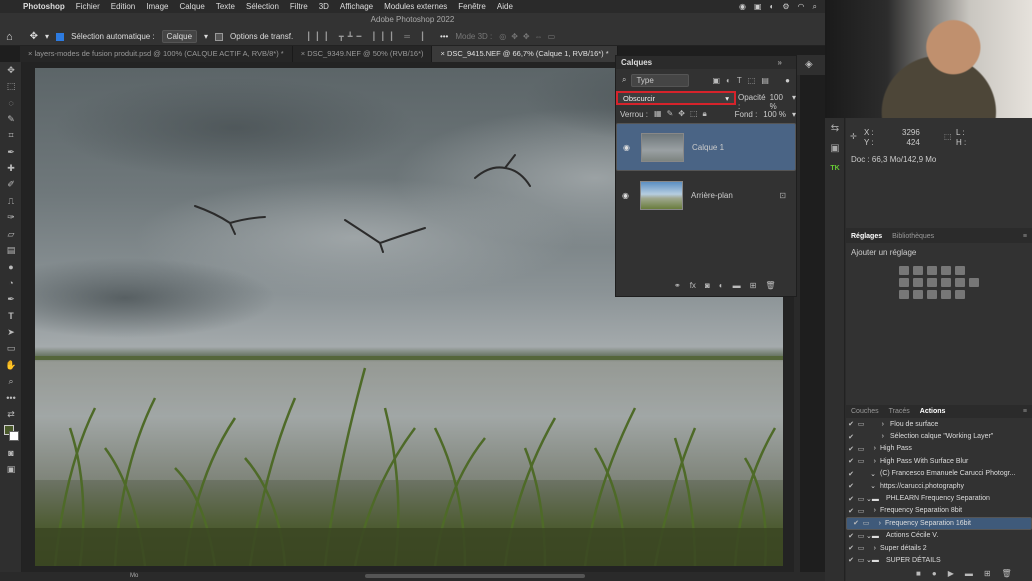 Image resolution: width=1032 pixels, height=581 pixels. I want to click on curves-icon, so click(931, 270).